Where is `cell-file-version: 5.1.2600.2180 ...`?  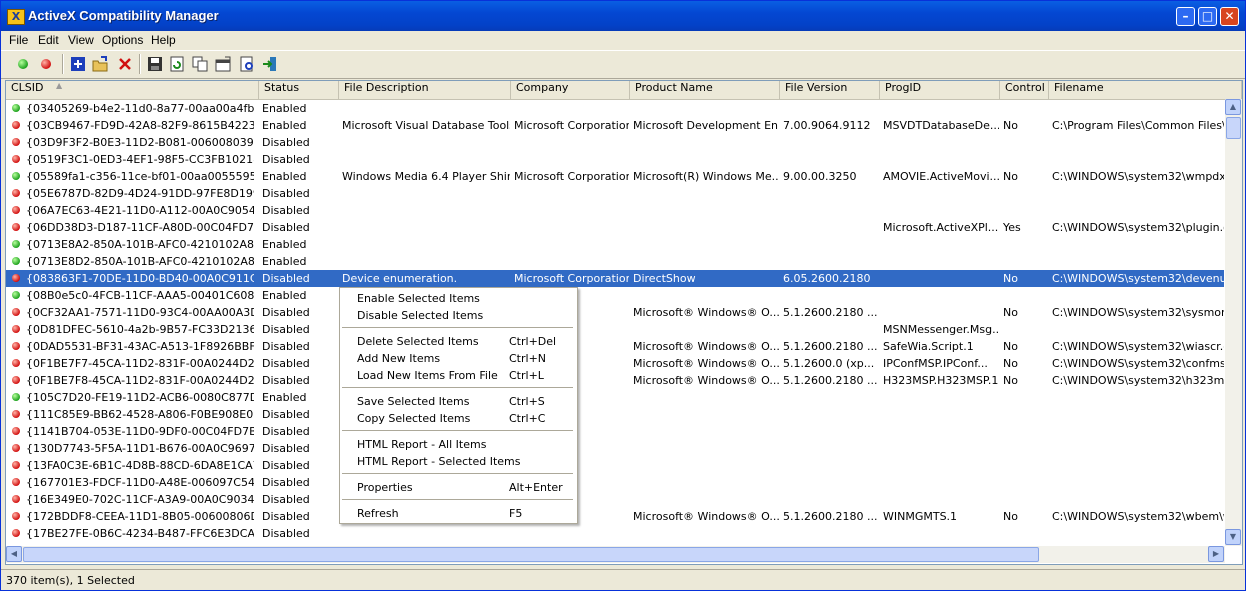
cell-file-version: 5.1.2600.2180 ... is located at coordinates (830, 380).